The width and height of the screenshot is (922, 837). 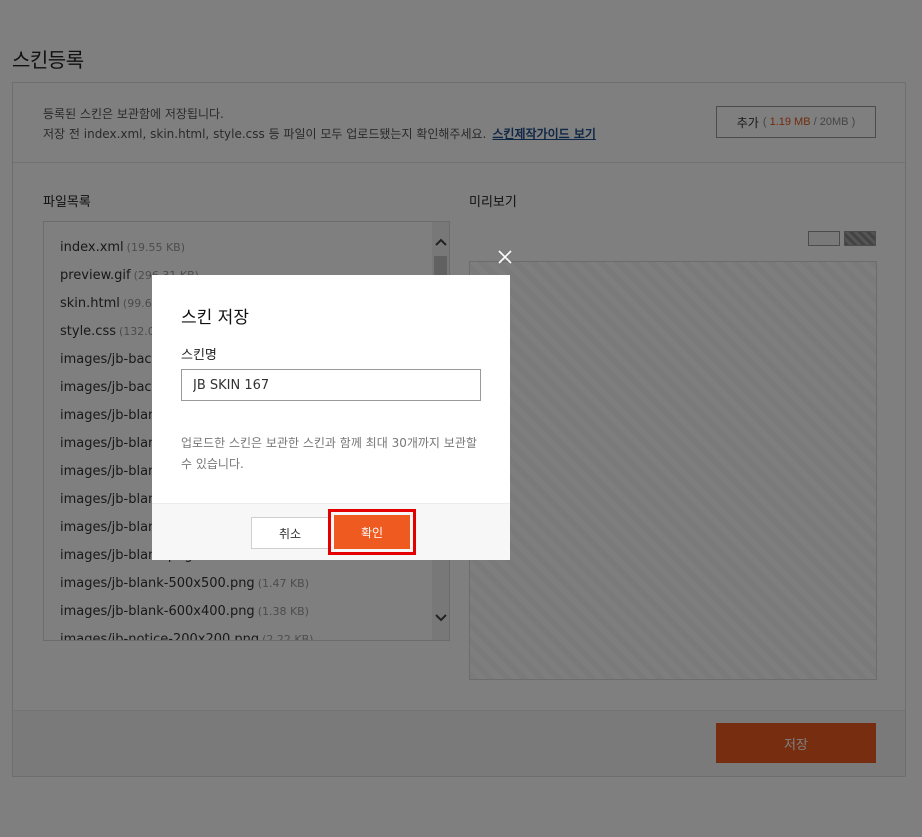 I want to click on cancel-button: 취소, so click(x=290, y=533).